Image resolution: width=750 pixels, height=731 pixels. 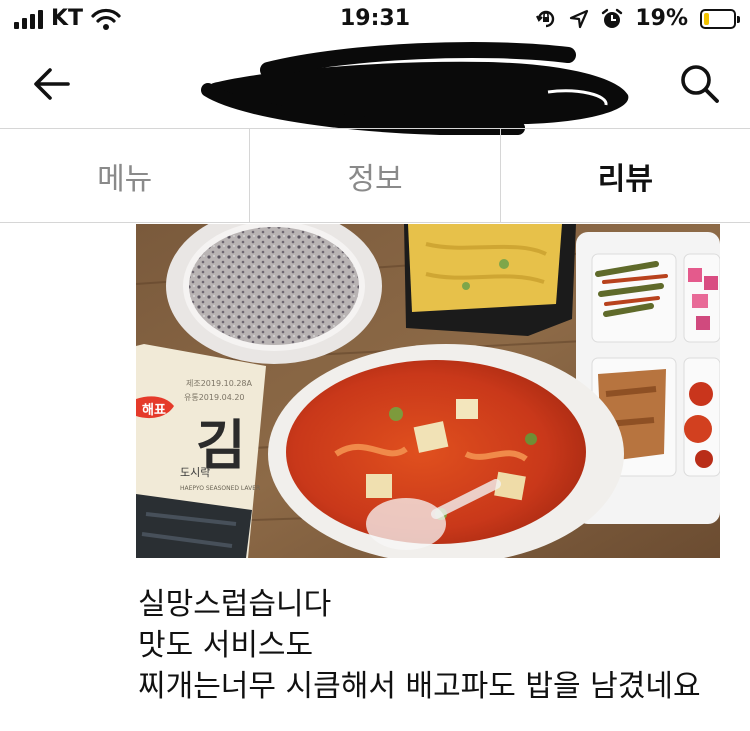 I want to click on search-icon, so click(x=700, y=84).